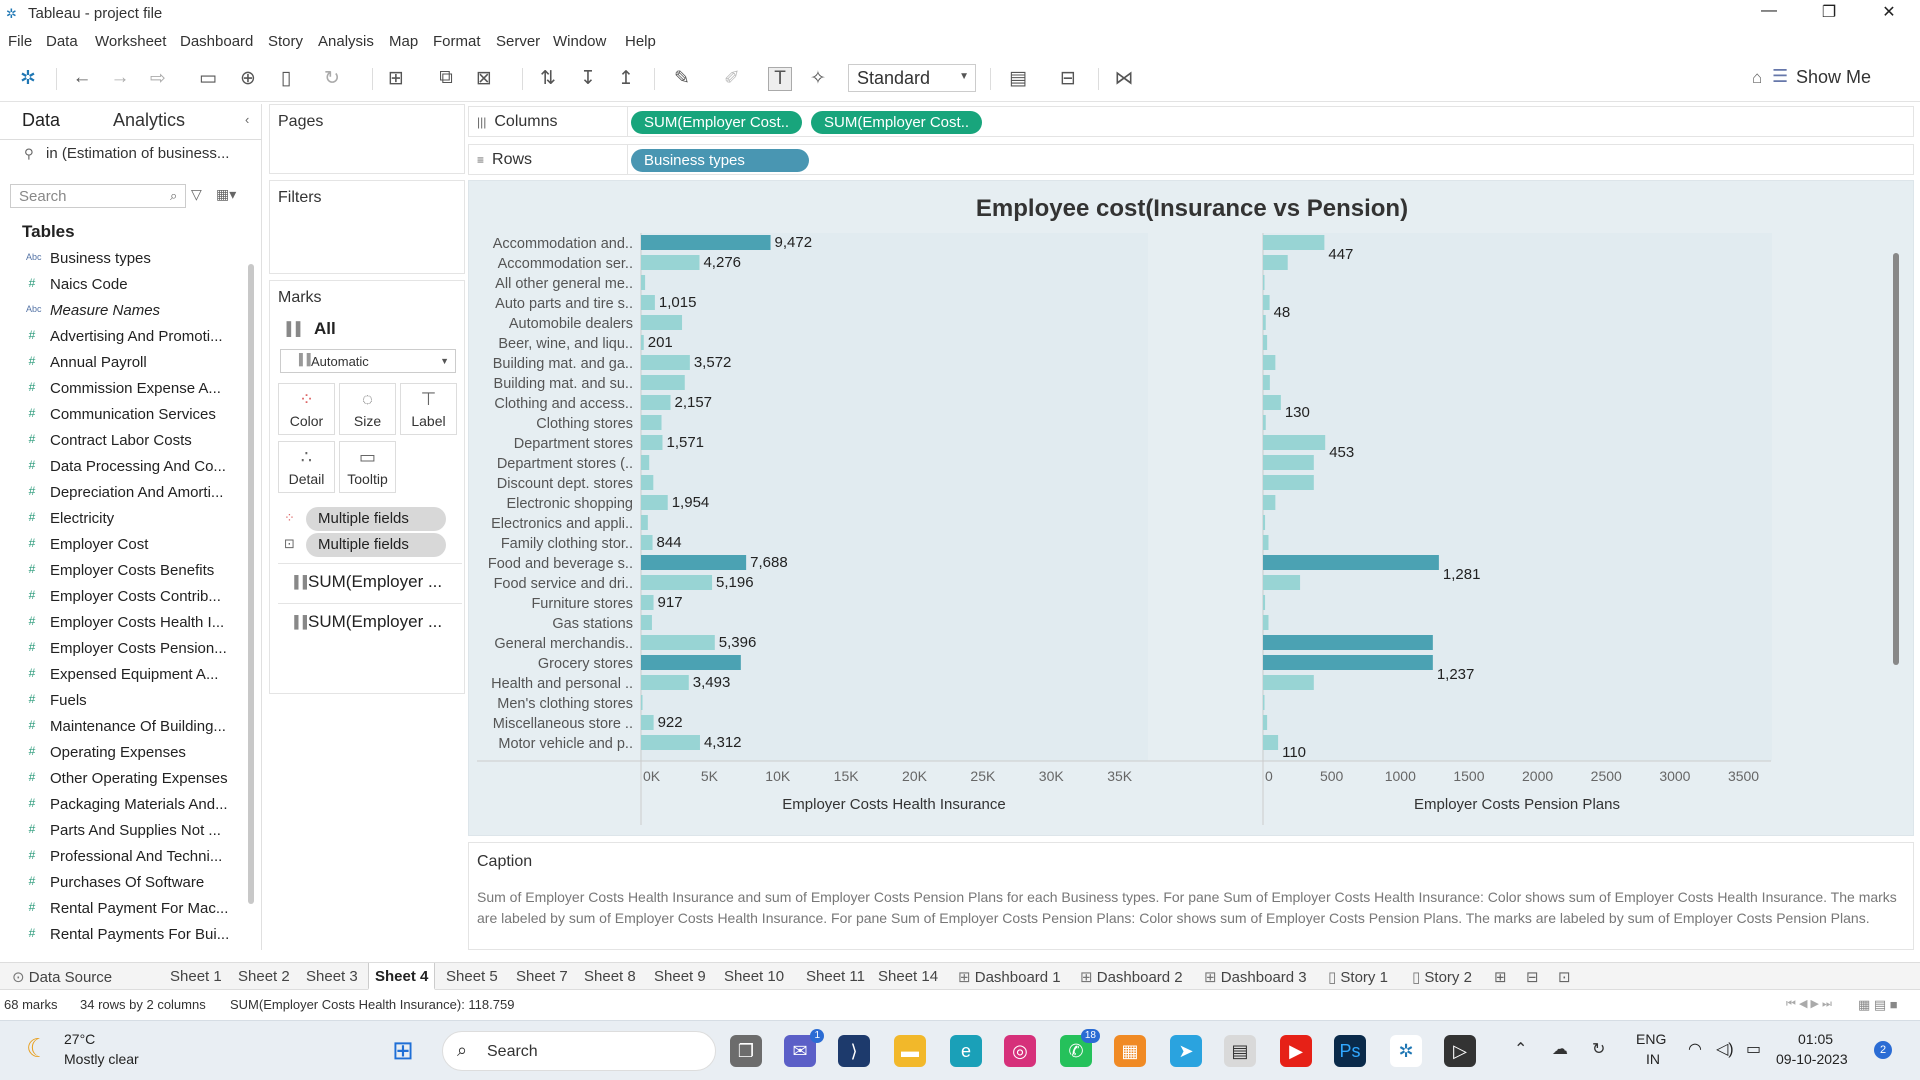 Image resolution: width=1920 pixels, height=1080 pixels. I want to click on redo-icon: →, so click(120, 78).